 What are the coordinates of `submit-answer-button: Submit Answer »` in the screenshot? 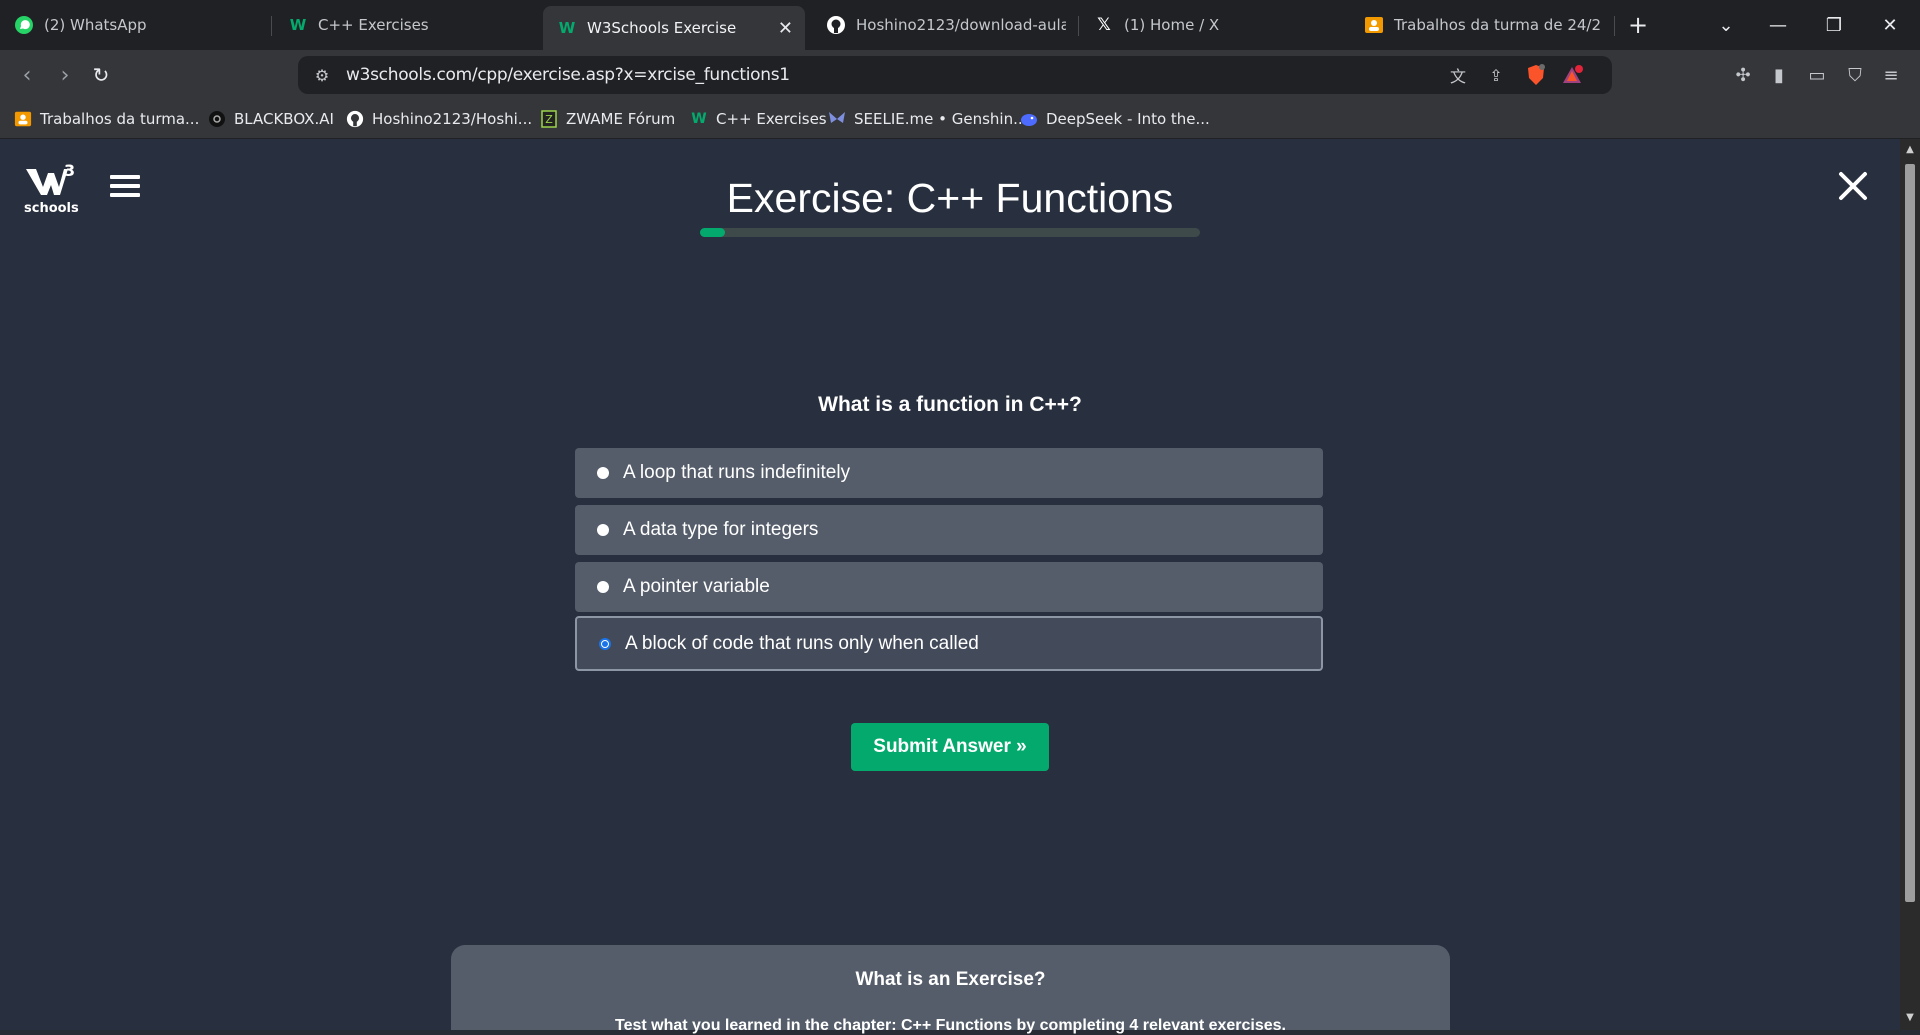 It's located at (950, 747).